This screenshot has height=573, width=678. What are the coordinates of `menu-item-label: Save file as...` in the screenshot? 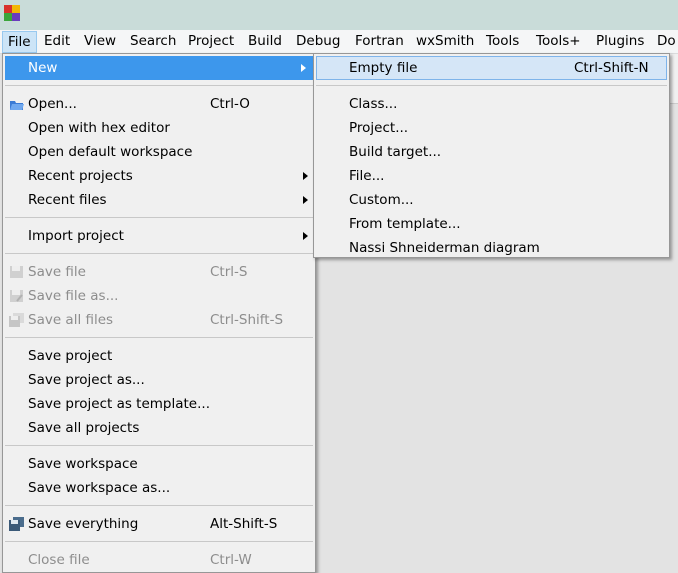 It's located at (73, 296).